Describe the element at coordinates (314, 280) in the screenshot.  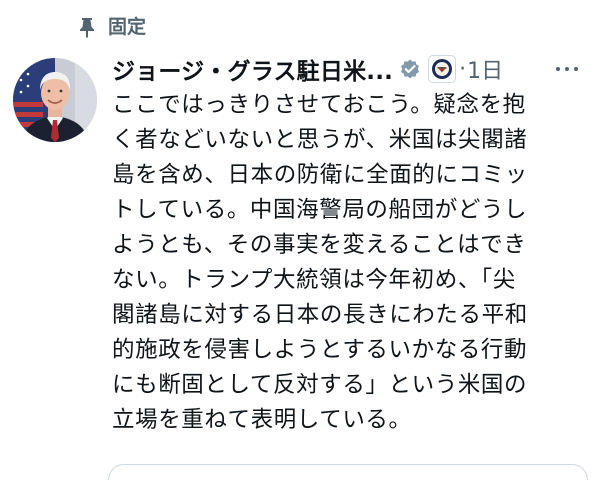
I see `tweet-line: ない。トランプ大統領は今年初め、「尖` at that location.